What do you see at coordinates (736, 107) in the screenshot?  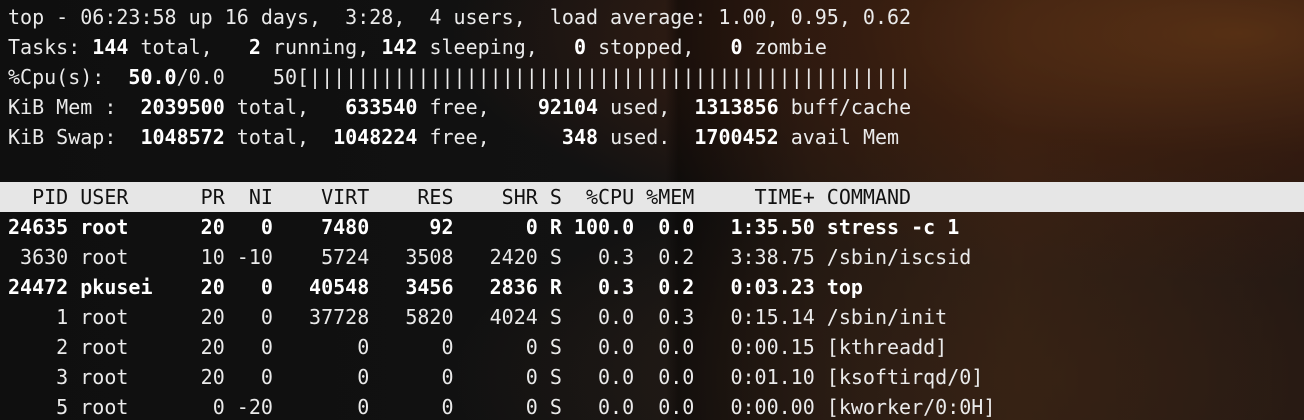 I see `mem-cache: 1313856` at bounding box center [736, 107].